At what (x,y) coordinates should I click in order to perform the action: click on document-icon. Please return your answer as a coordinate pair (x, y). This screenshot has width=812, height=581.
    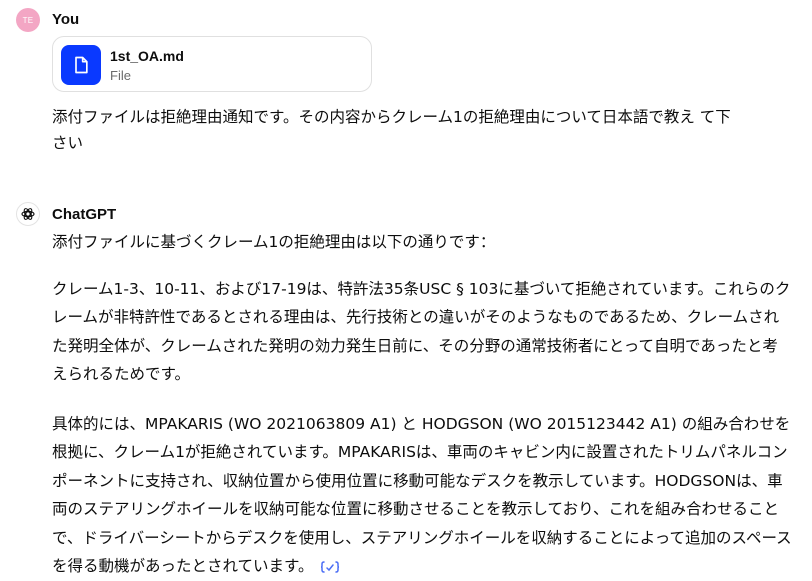
    Looking at the image, I should click on (81, 65).